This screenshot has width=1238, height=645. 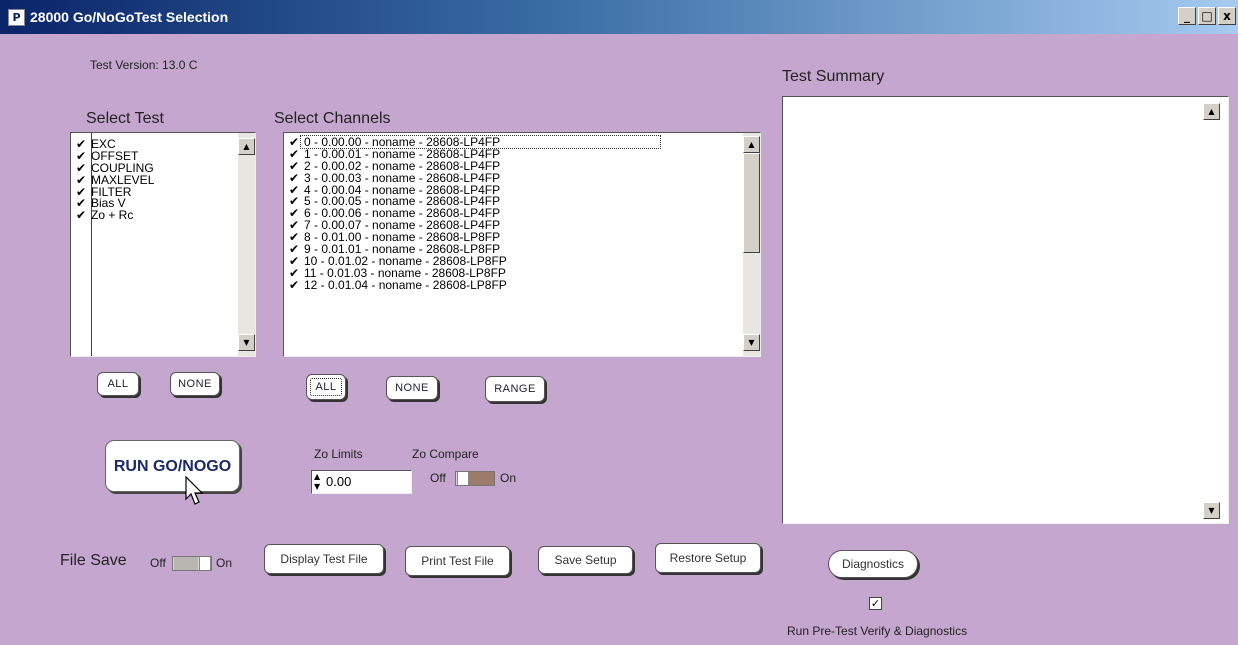 What do you see at coordinates (144, 65) in the screenshot?
I see `test-version-label: Test Version: 13.0 C` at bounding box center [144, 65].